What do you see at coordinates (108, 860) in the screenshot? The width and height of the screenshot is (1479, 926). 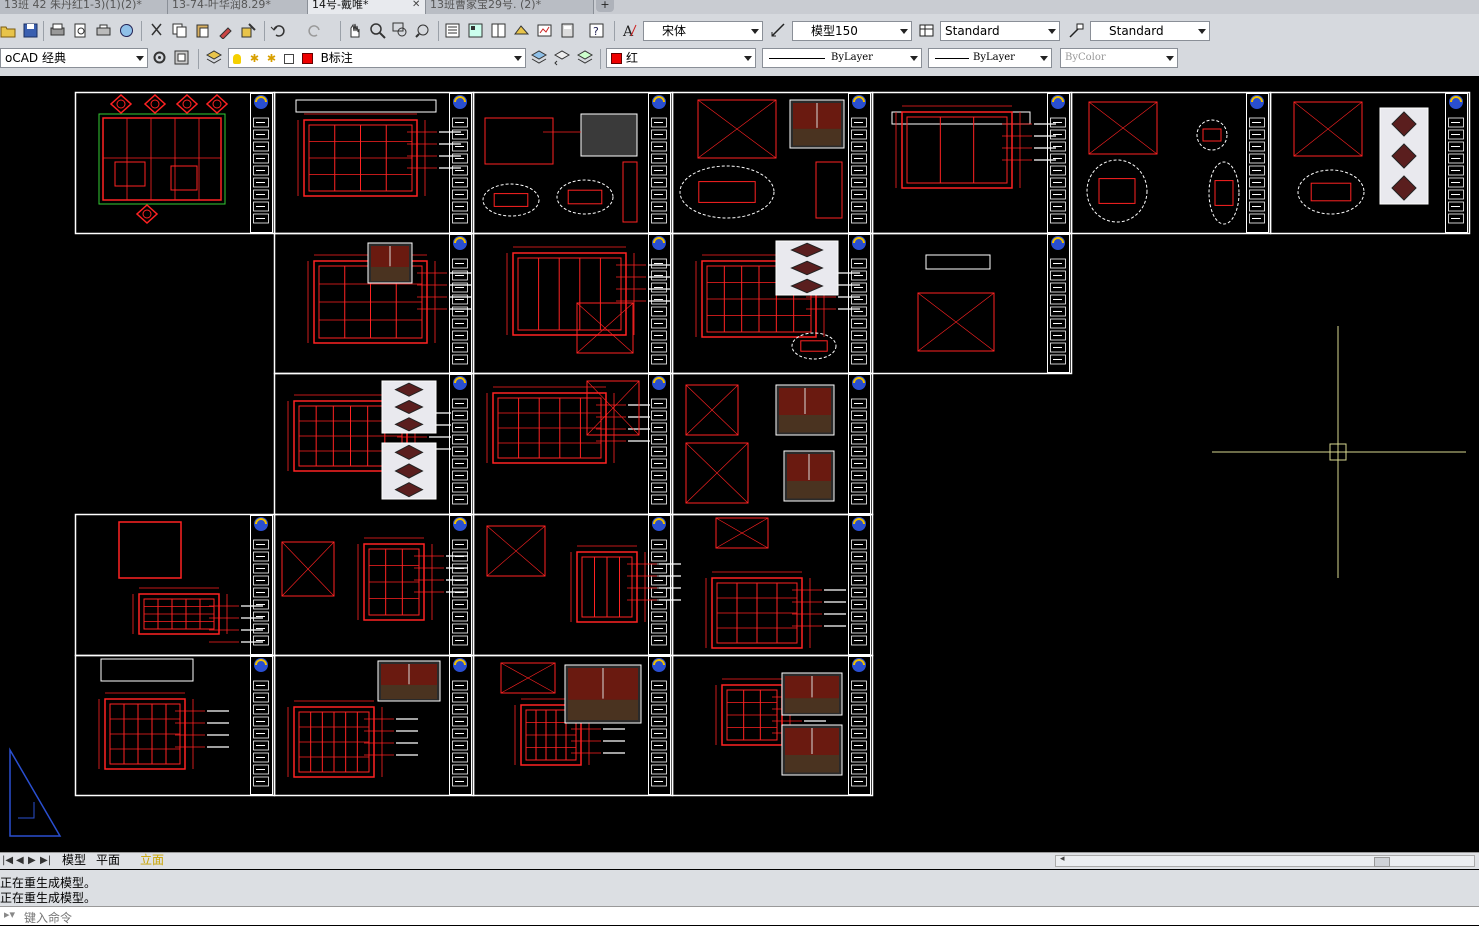 I see `layout-tab-plan: 平面` at bounding box center [108, 860].